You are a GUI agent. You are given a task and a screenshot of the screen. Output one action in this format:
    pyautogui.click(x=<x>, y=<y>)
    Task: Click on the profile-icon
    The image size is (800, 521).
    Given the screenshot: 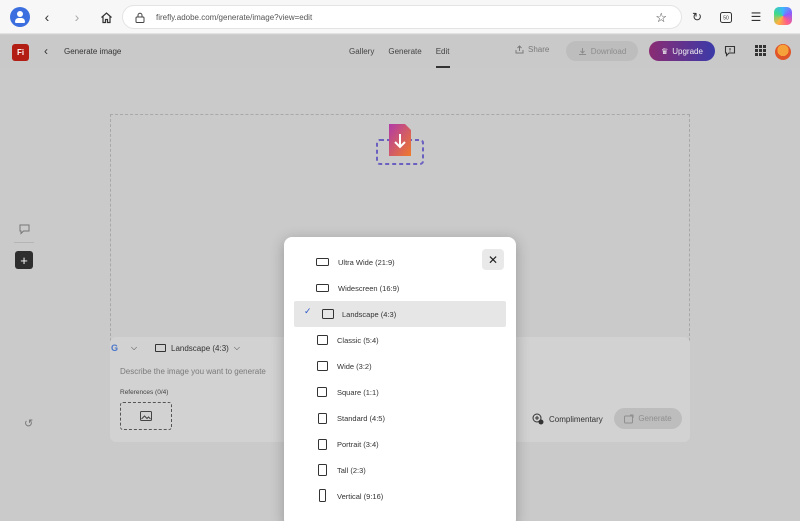 What is the action you would take?
    pyautogui.click(x=20, y=17)
    